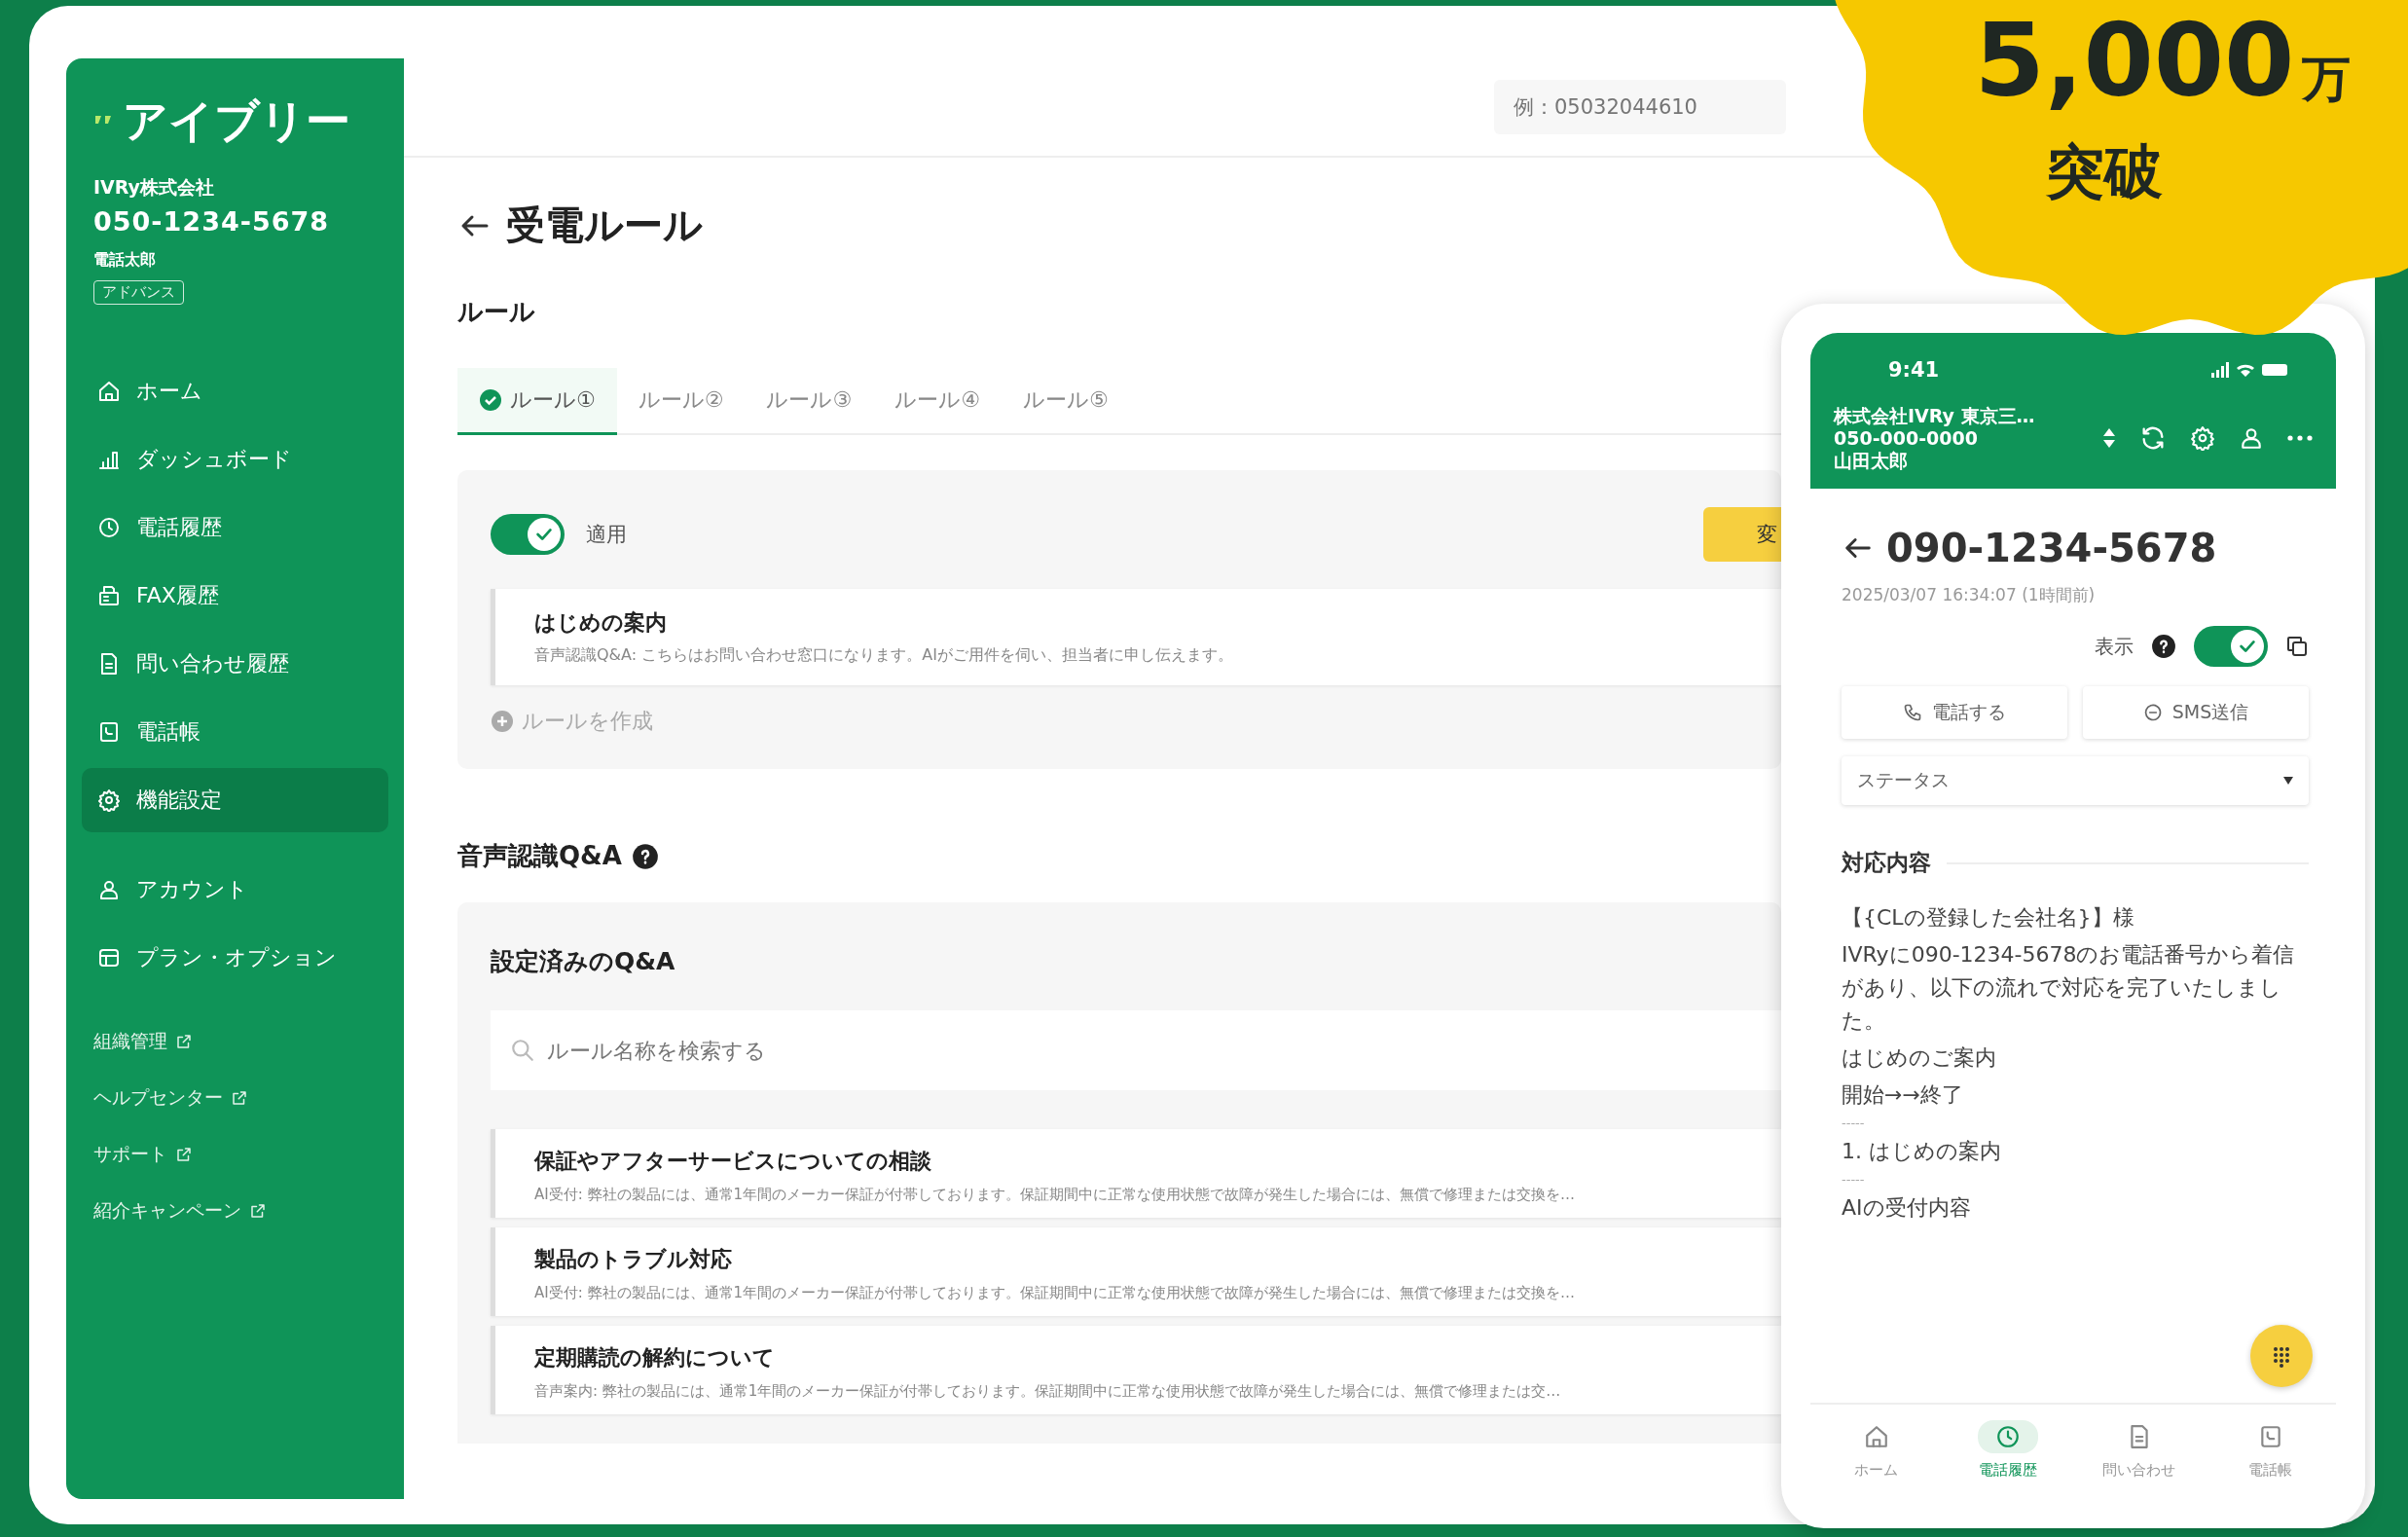 Image resolution: width=2408 pixels, height=1537 pixels. What do you see at coordinates (235, 732) in the screenshot?
I see `sidebar-item: 電話帳` at bounding box center [235, 732].